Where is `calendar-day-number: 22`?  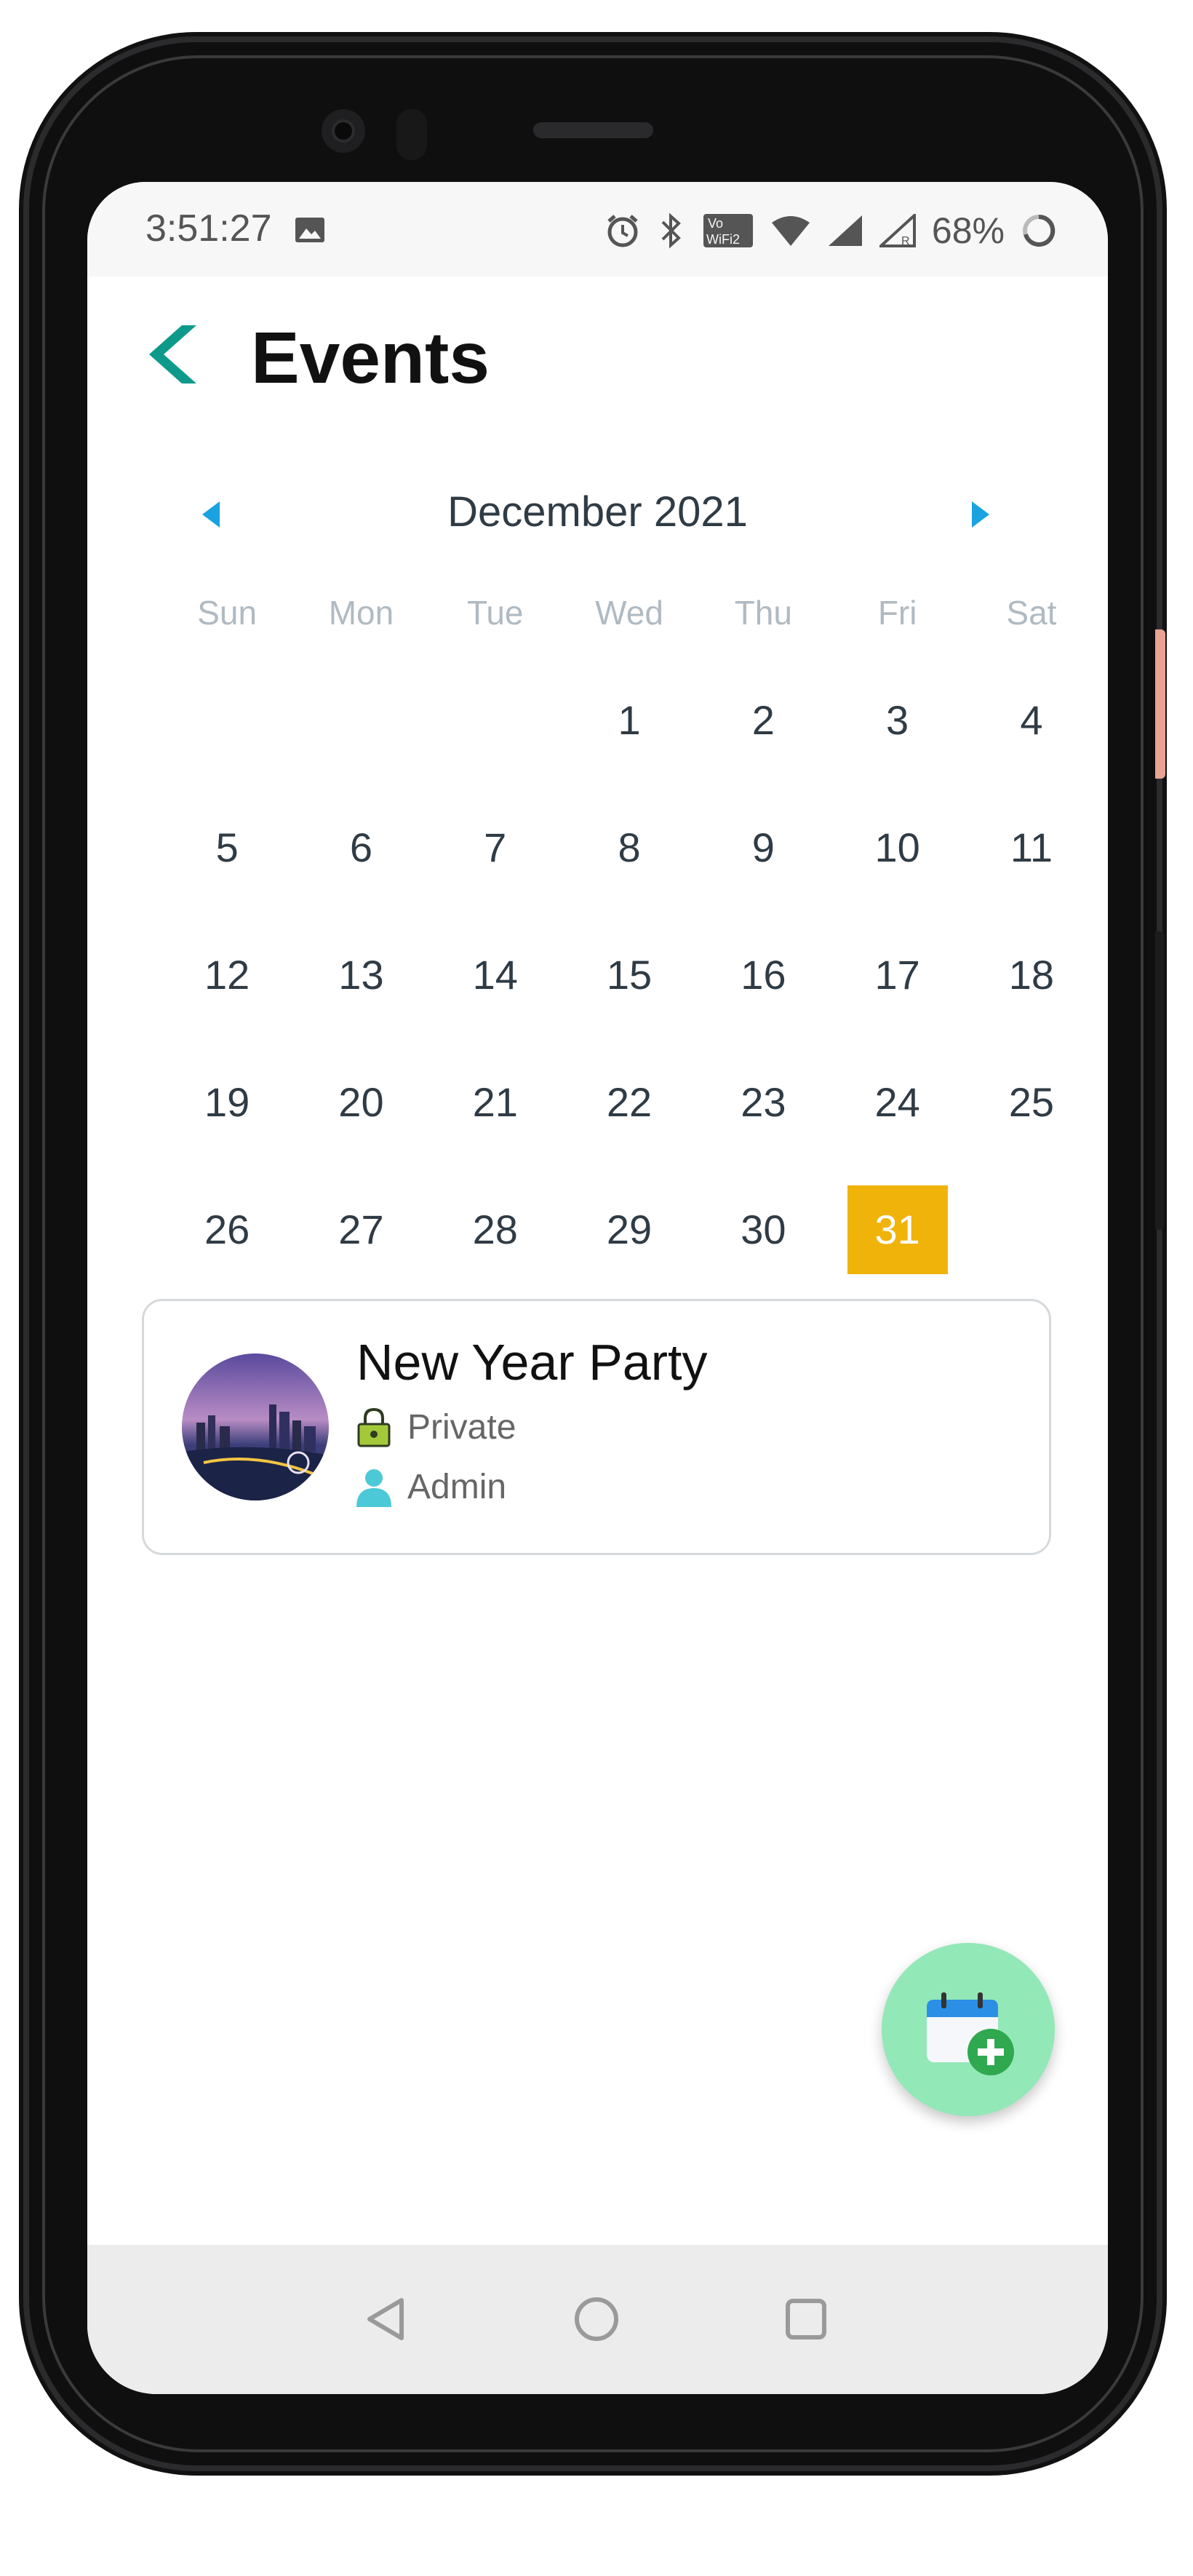
calendar-day-number: 22 is located at coordinates (629, 1102).